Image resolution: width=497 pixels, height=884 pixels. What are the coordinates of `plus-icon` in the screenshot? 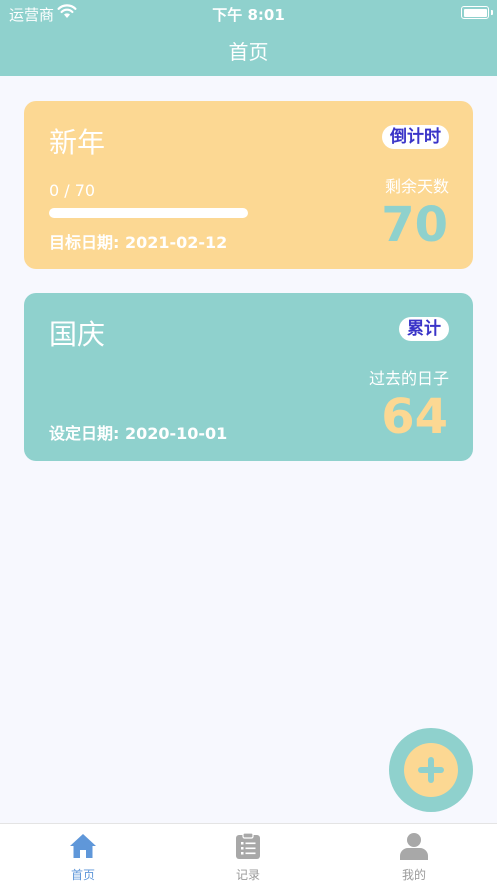 It's located at (431, 770).